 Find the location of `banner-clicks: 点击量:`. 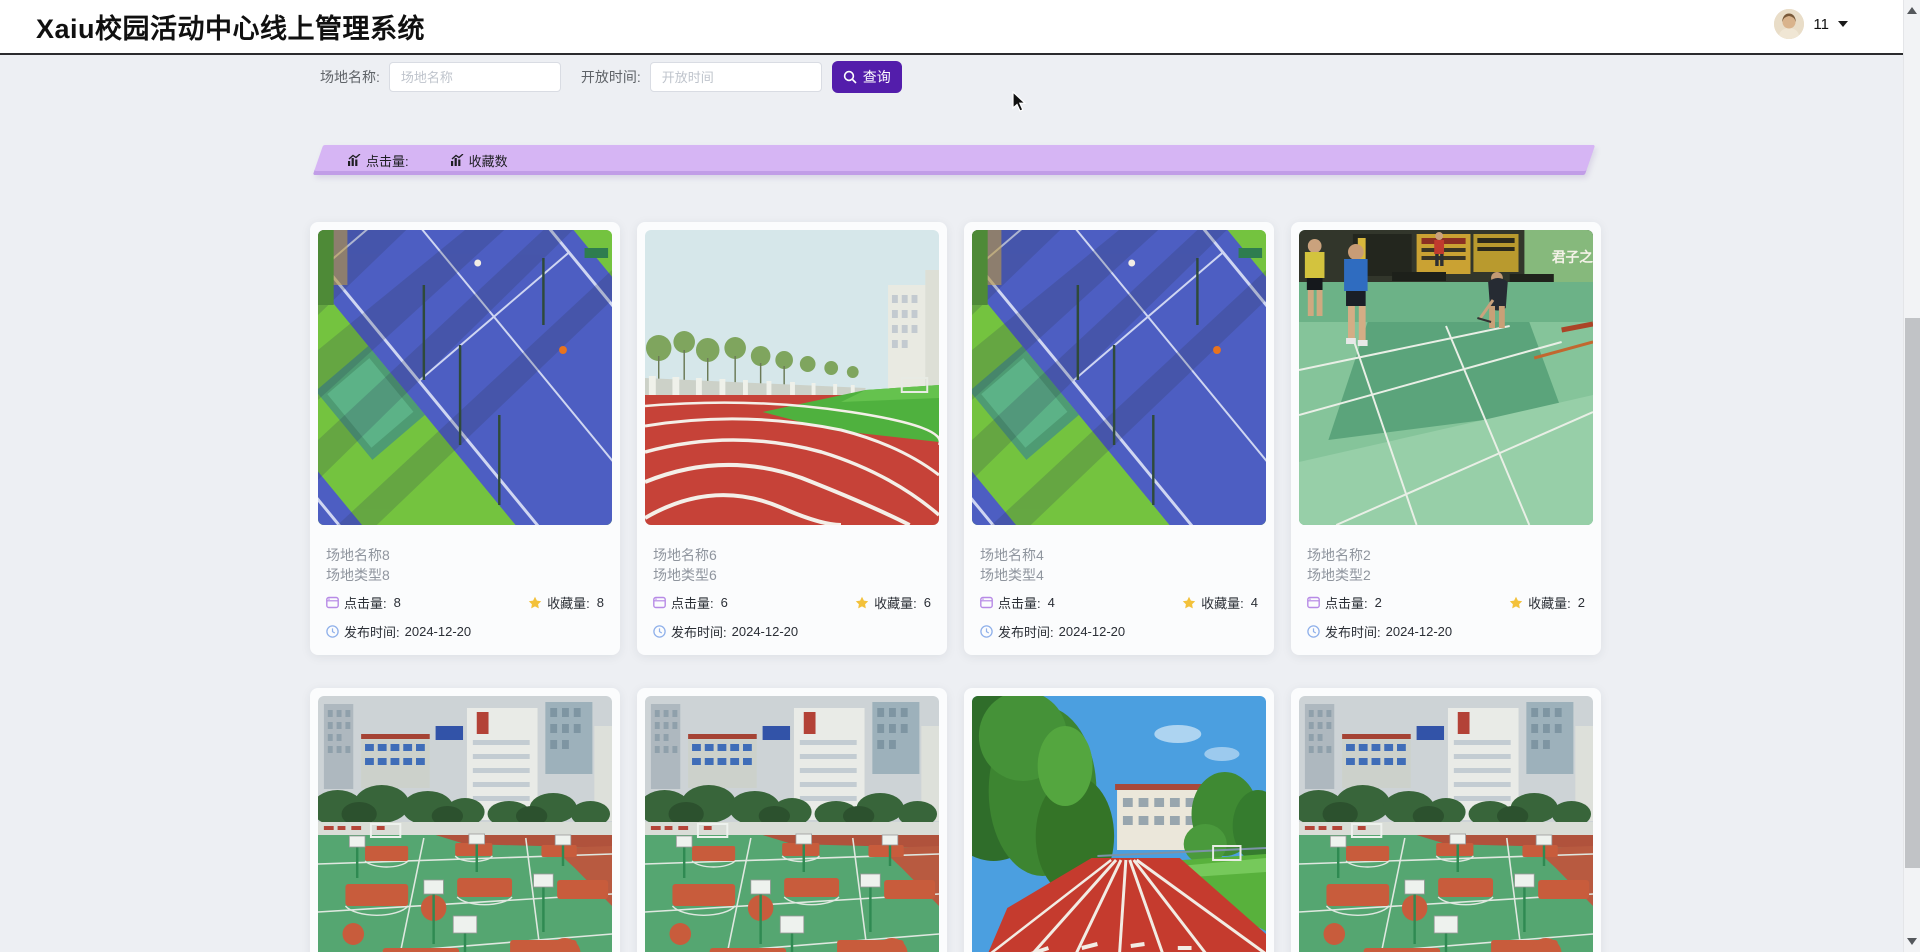

banner-clicks: 点击量: is located at coordinates (378, 160).